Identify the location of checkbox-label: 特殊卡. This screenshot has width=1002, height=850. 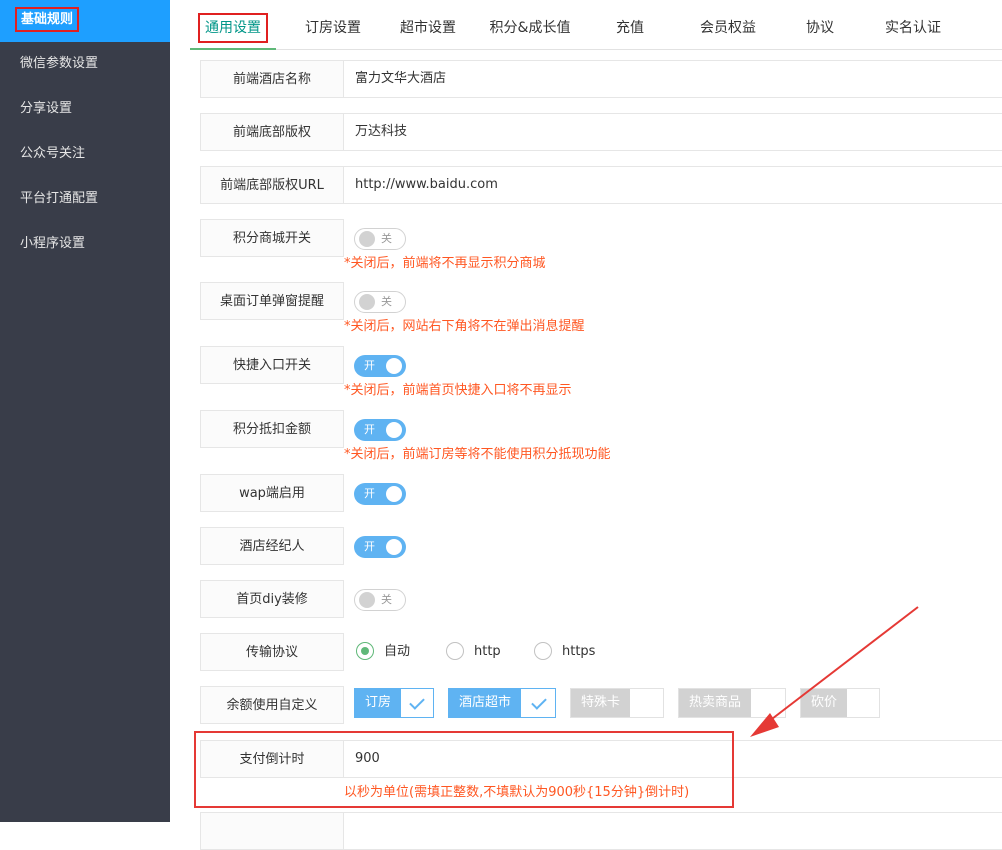
(601, 703).